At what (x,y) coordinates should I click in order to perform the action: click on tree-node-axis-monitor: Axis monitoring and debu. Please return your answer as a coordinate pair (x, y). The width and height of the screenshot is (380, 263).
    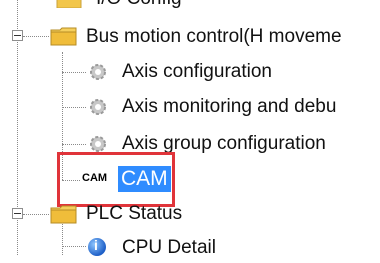
    Looking at the image, I should click on (229, 107).